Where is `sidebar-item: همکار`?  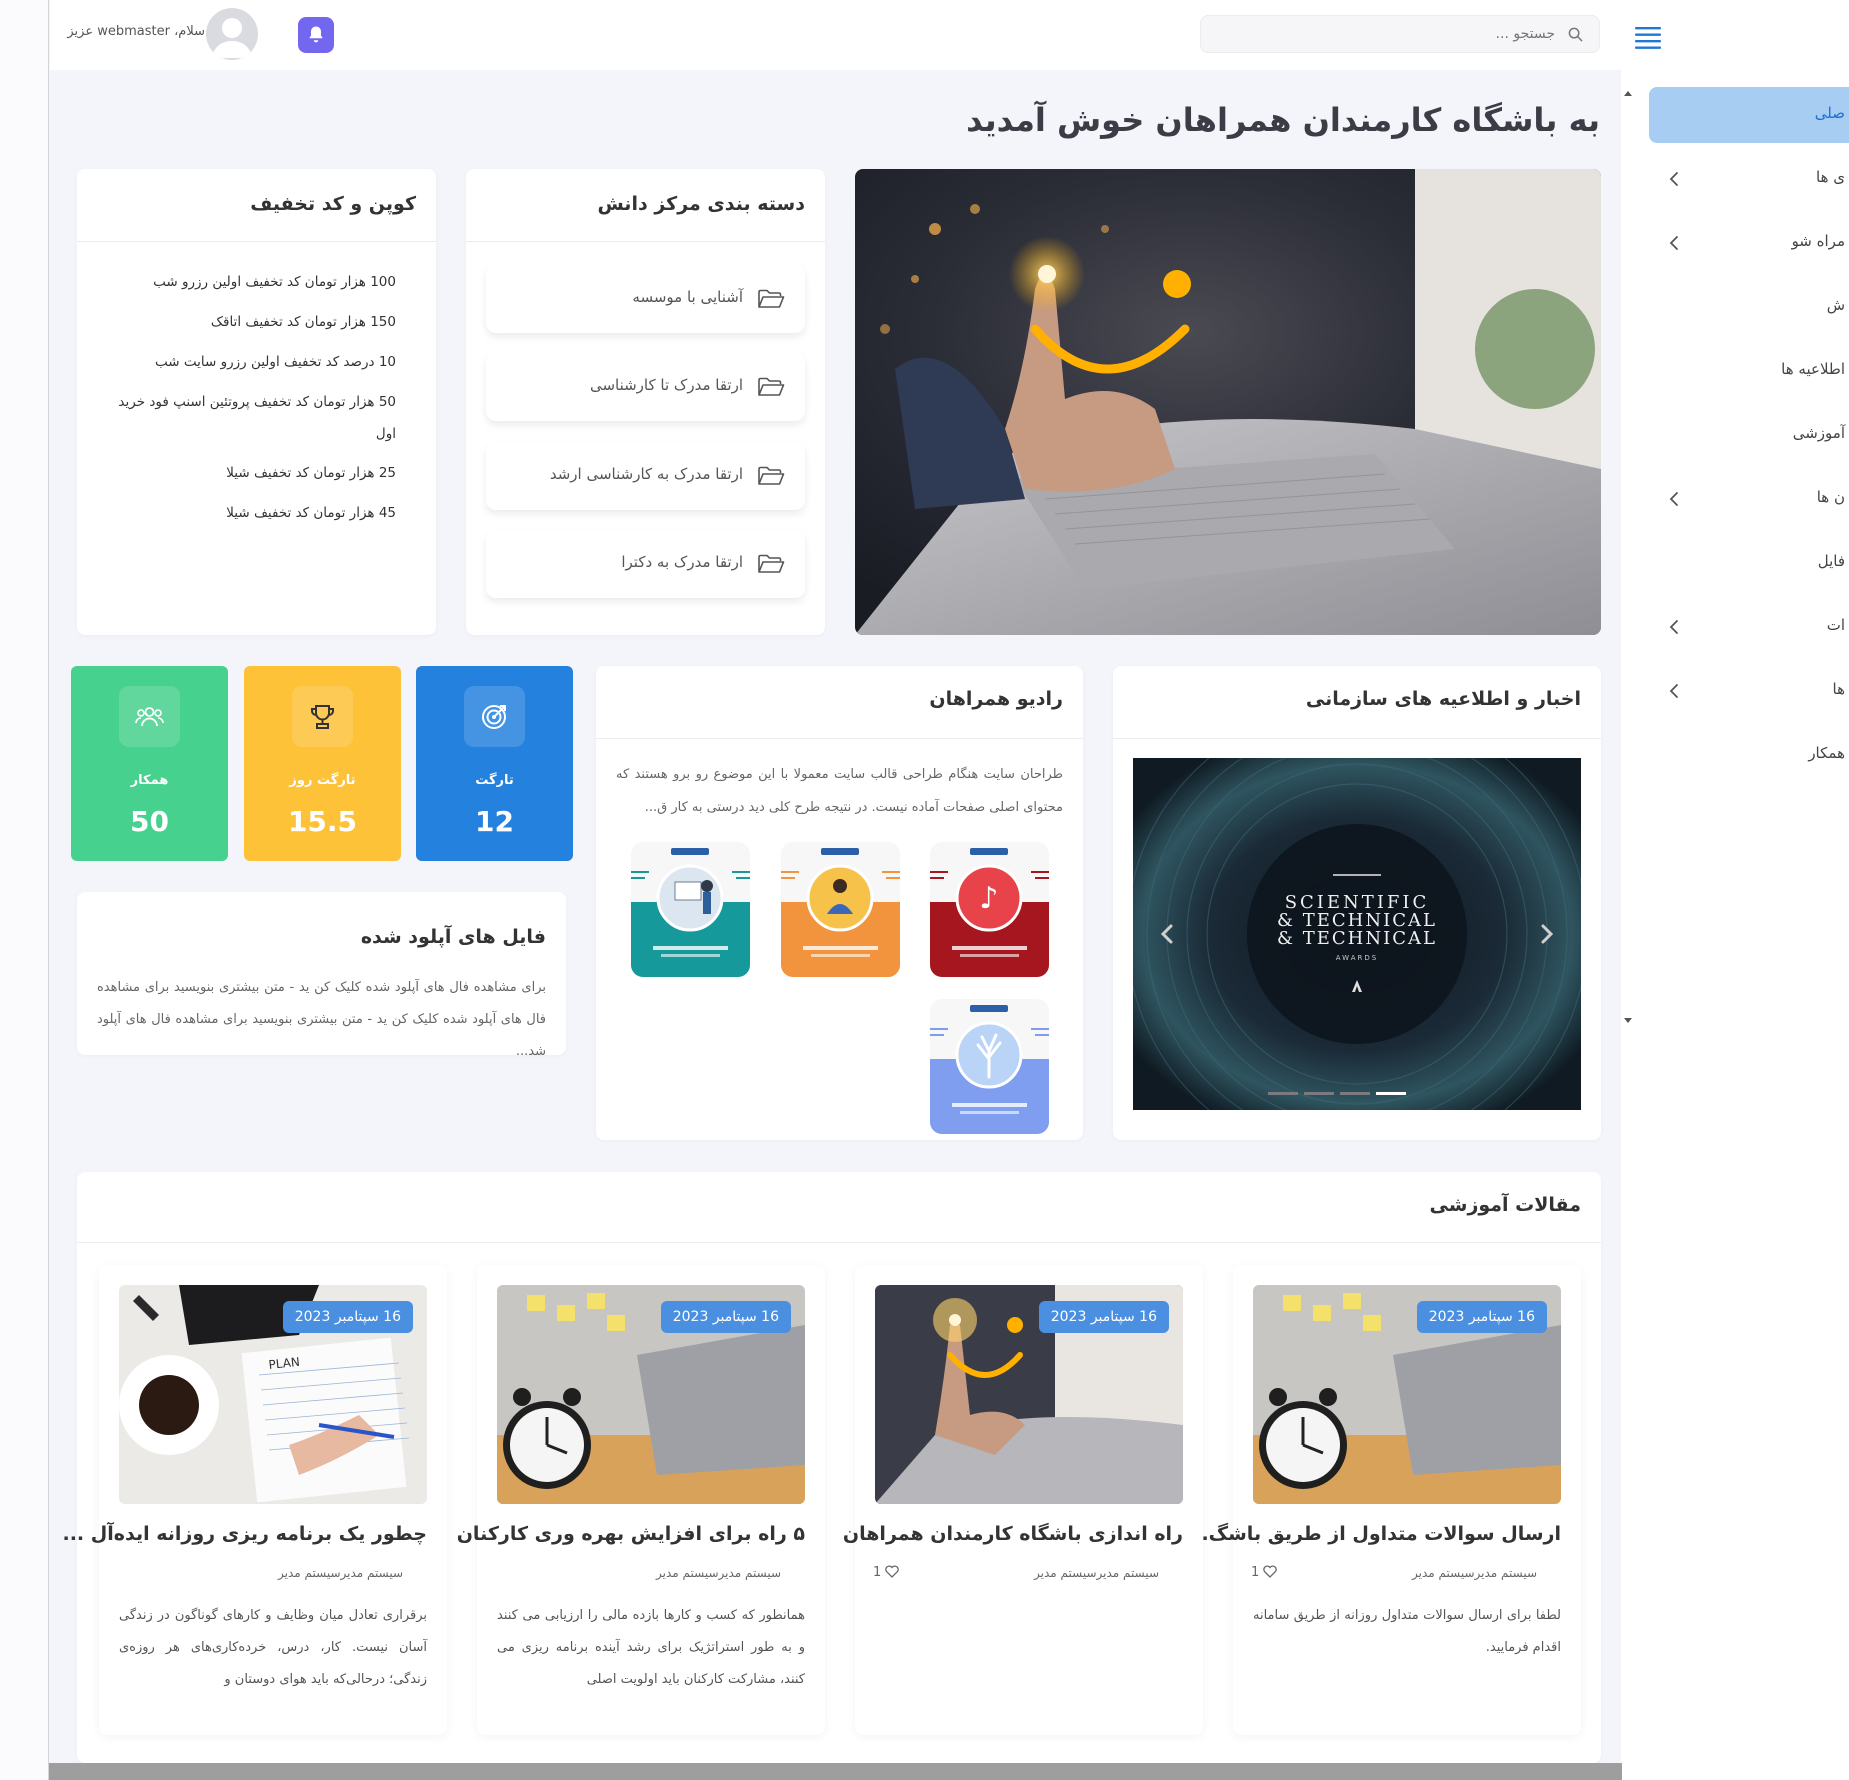
sidebar-item: همکار is located at coordinates (1749, 755).